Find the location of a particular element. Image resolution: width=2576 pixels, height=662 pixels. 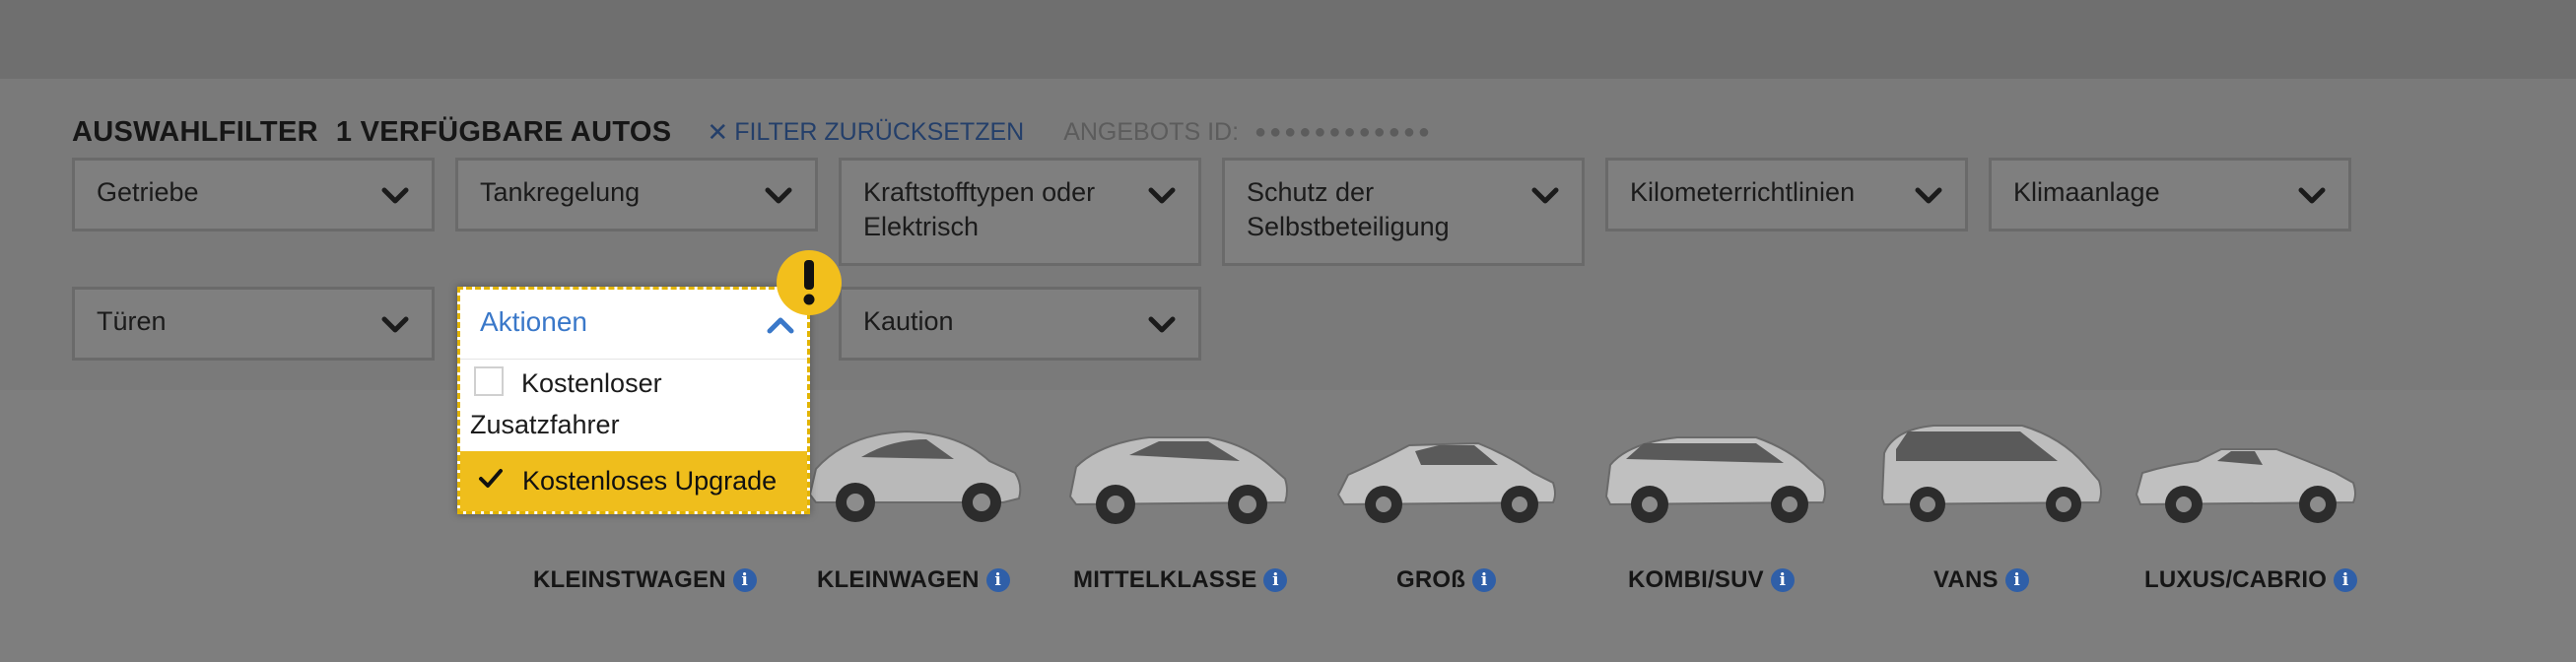

close-icon: ✕ is located at coordinates (718, 131).